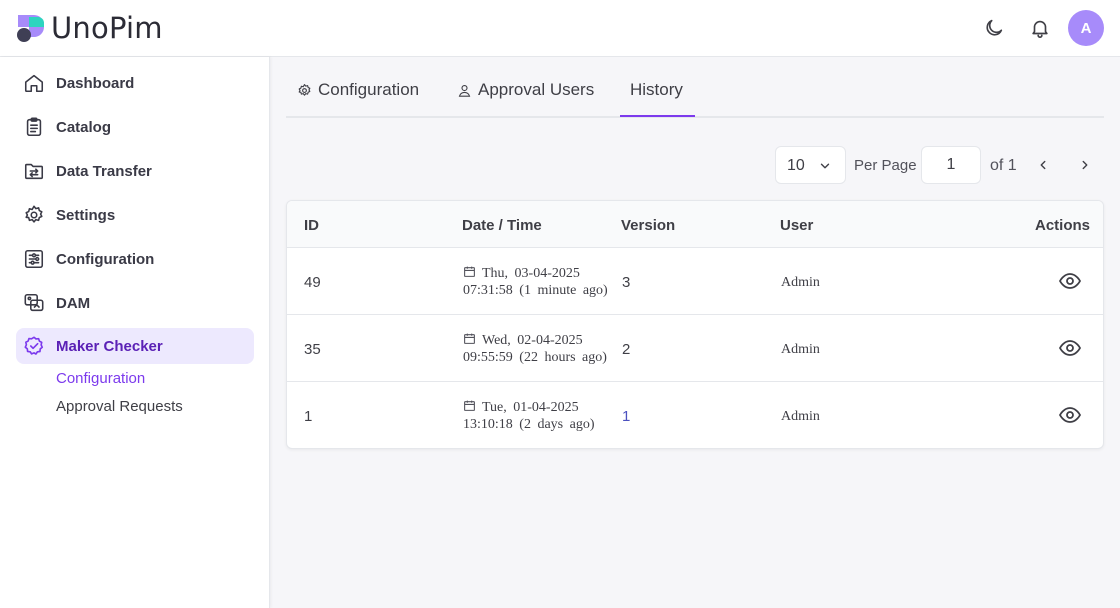  What do you see at coordinates (34, 302) in the screenshot?
I see `media-icon` at bounding box center [34, 302].